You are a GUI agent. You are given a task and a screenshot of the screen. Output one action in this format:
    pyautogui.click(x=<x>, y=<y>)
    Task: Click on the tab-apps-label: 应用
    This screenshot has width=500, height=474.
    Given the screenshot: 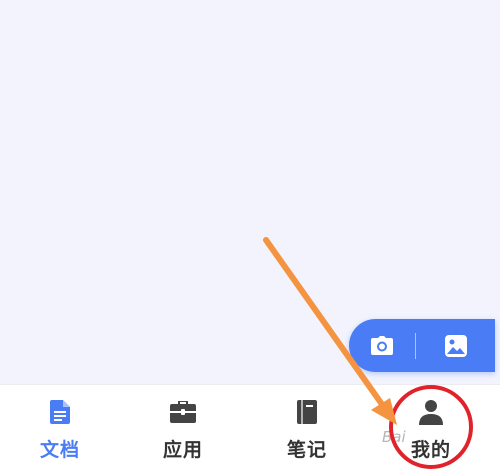 What is the action you would take?
    pyautogui.click(x=182, y=450)
    